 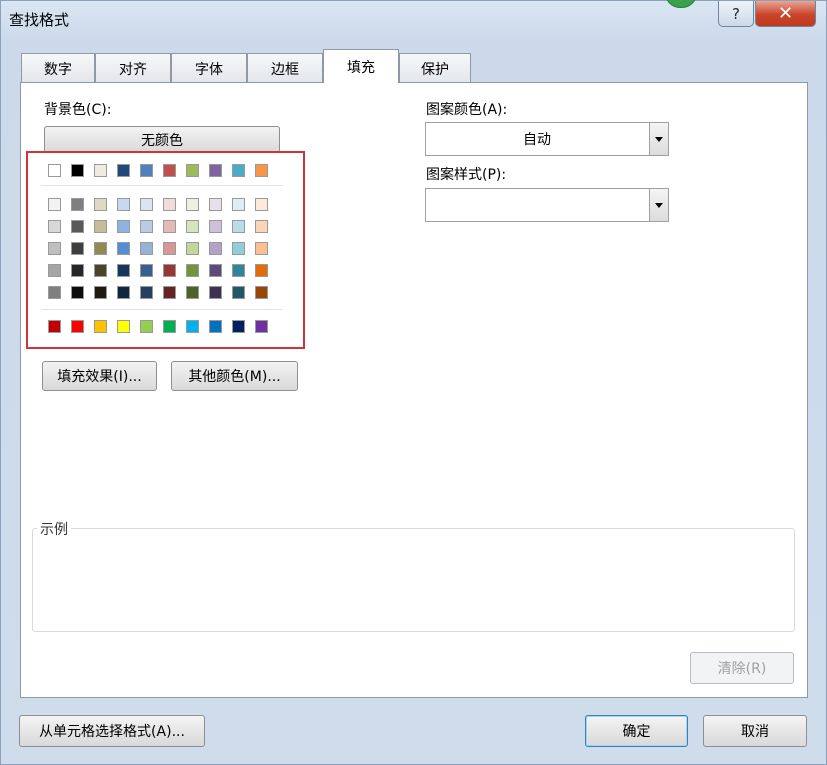 What do you see at coordinates (742, 668) in the screenshot?
I see `clear-button: 清除(R)` at bounding box center [742, 668].